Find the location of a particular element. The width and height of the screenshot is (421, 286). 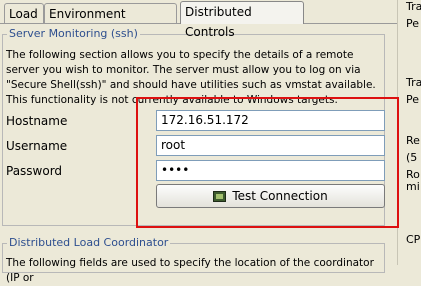

tab-environment-variables: Environment Variables is located at coordinates (110, 22).